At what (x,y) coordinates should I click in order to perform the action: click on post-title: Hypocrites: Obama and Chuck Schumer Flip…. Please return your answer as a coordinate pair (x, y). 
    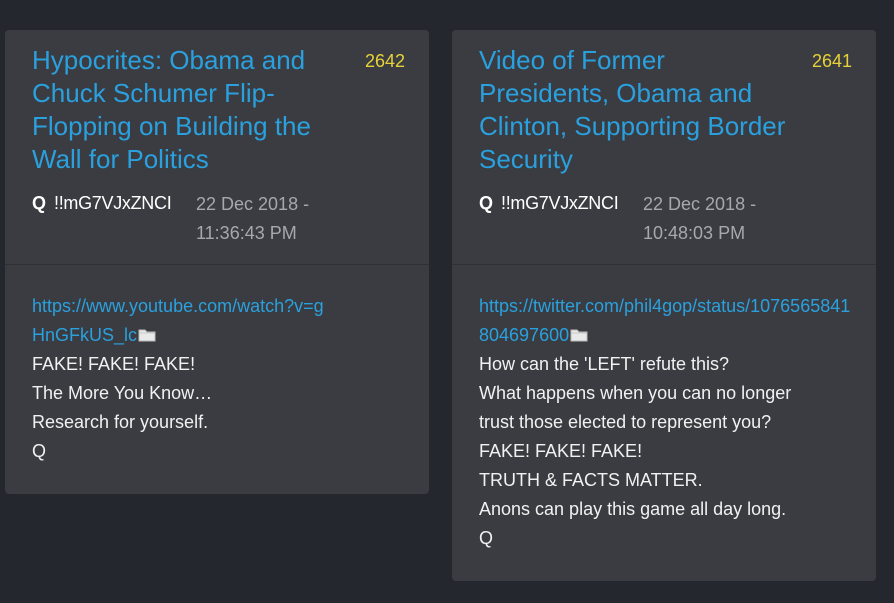
    Looking at the image, I should click on (192, 110).